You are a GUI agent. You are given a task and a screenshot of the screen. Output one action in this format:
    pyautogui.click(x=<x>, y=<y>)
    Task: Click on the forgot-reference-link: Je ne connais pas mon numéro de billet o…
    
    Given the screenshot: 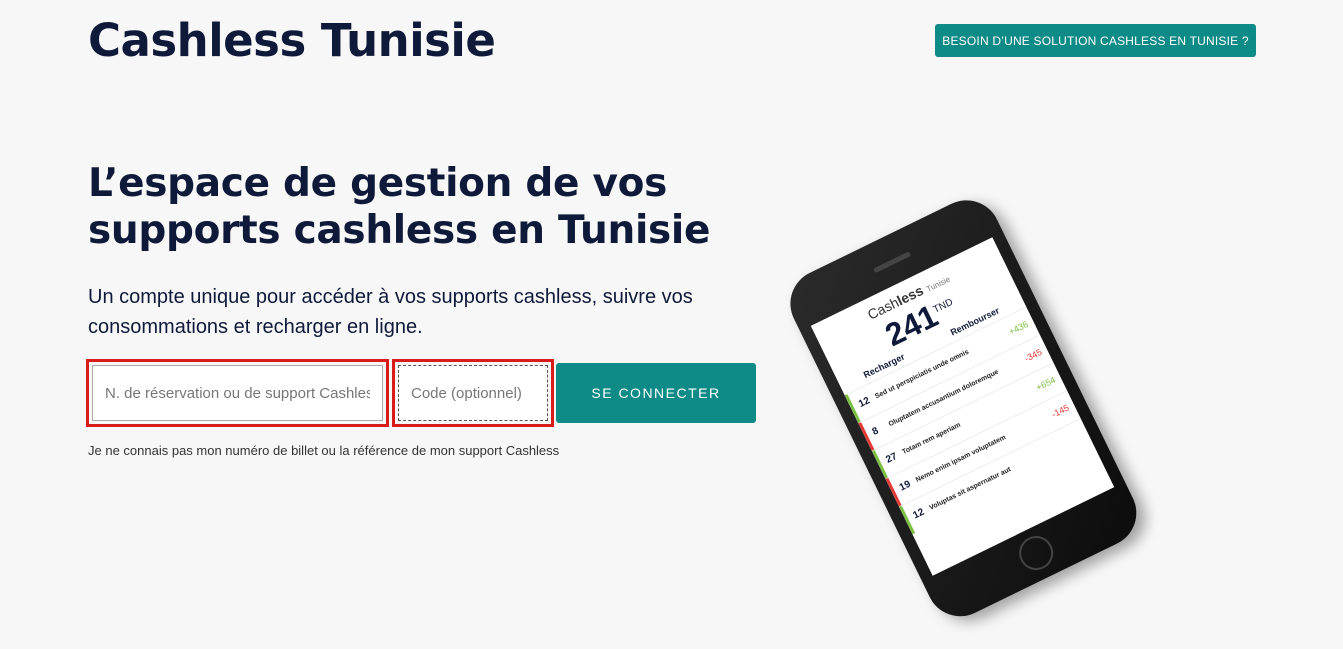 What is the action you would take?
    pyautogui.click(x=323, y=450)
    